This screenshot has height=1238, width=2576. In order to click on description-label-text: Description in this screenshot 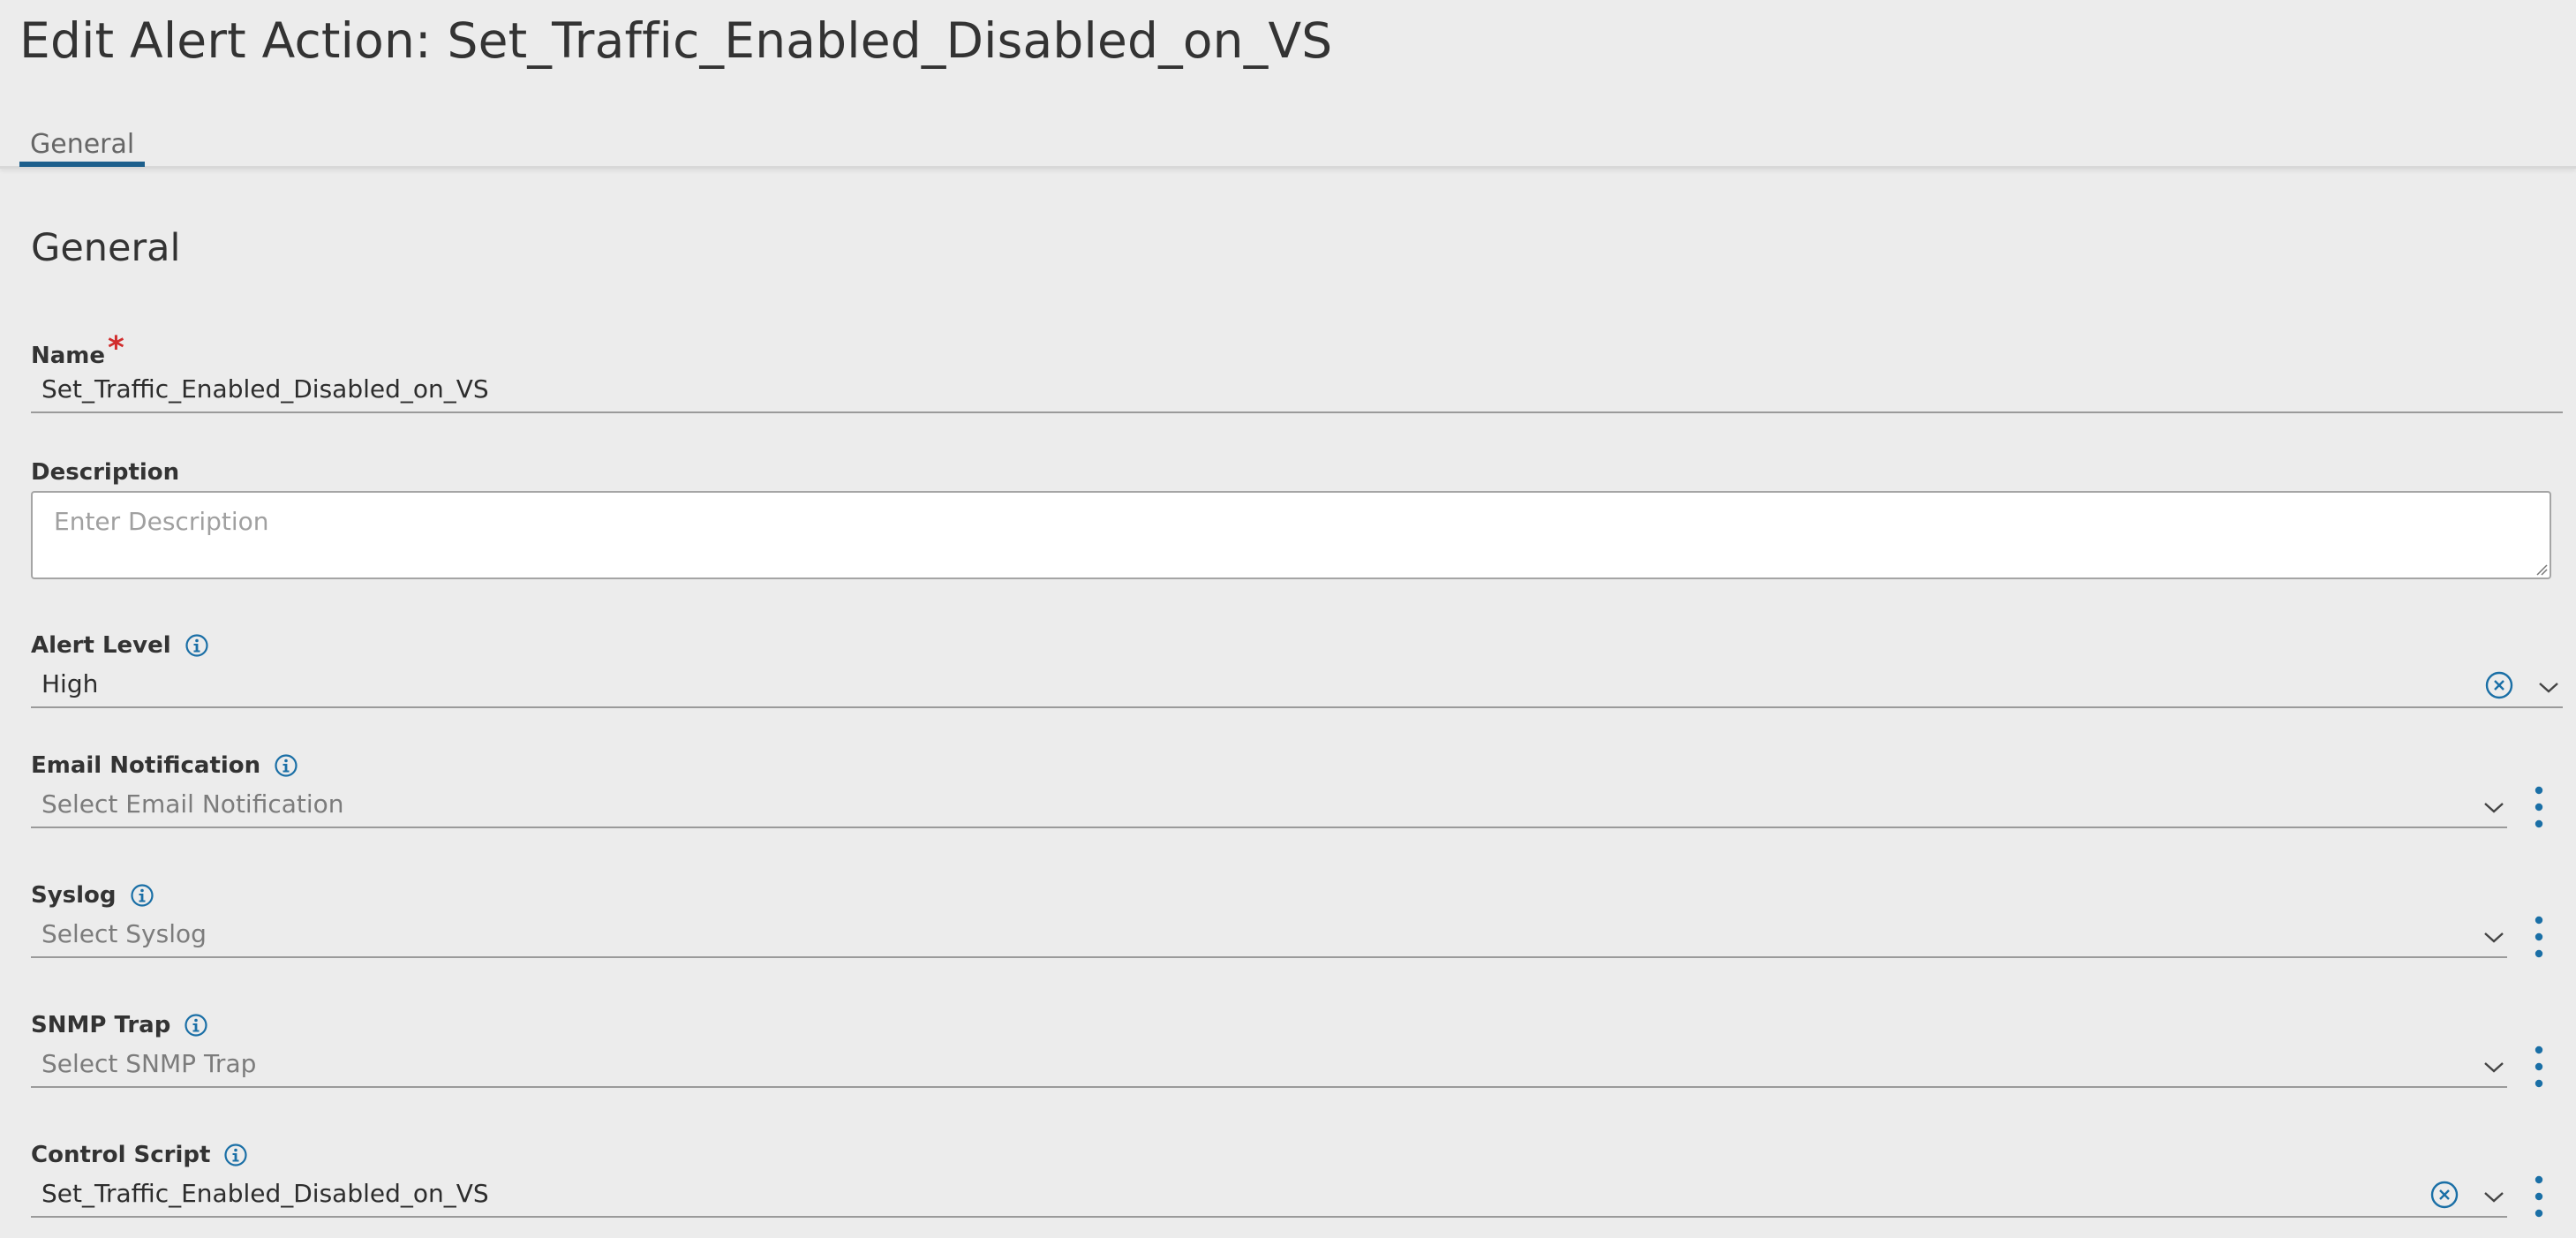, I will do `click(106, 472)`.